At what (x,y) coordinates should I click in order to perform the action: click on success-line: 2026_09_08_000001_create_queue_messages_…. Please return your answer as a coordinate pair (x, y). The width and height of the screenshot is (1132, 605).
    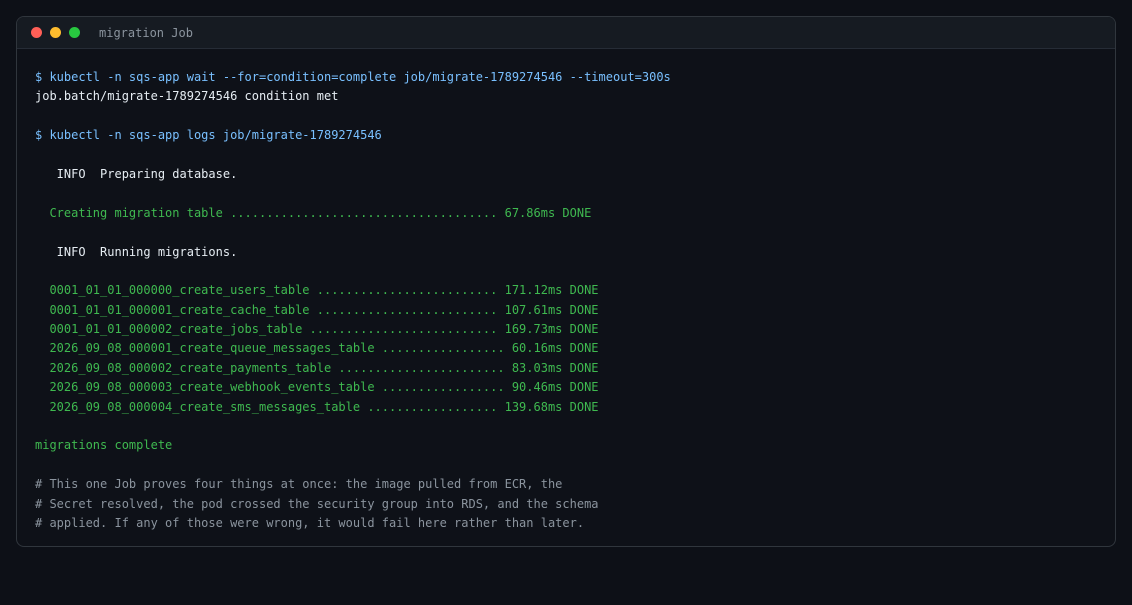
    Looking at the image, I should click on (317, 348).